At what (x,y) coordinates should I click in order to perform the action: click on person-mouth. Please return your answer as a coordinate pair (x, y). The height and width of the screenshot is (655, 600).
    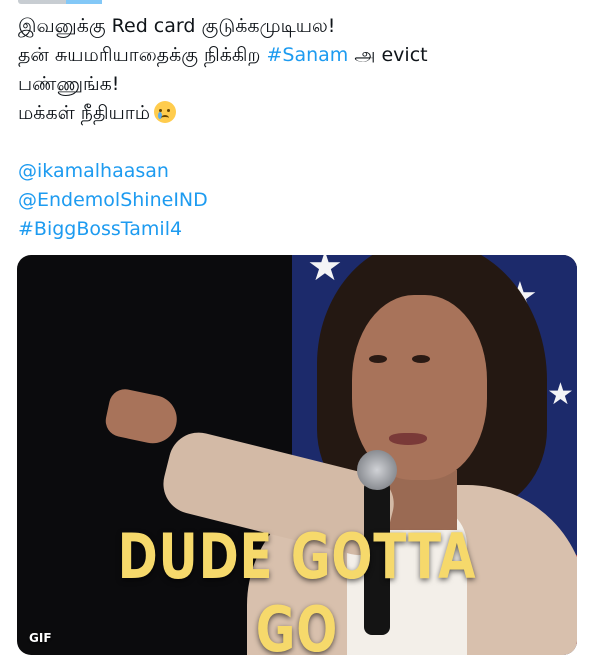
    Looking at the image, I should click on (408, 439).